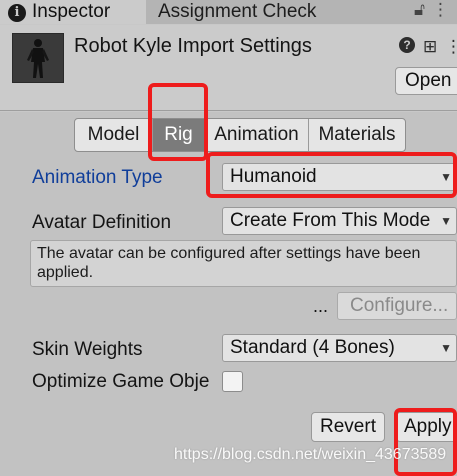  What do you see at coordinates (97, 177) in the screenshot?
I see `animation-type-label: Animation Type` at bounding box center [97, 177].